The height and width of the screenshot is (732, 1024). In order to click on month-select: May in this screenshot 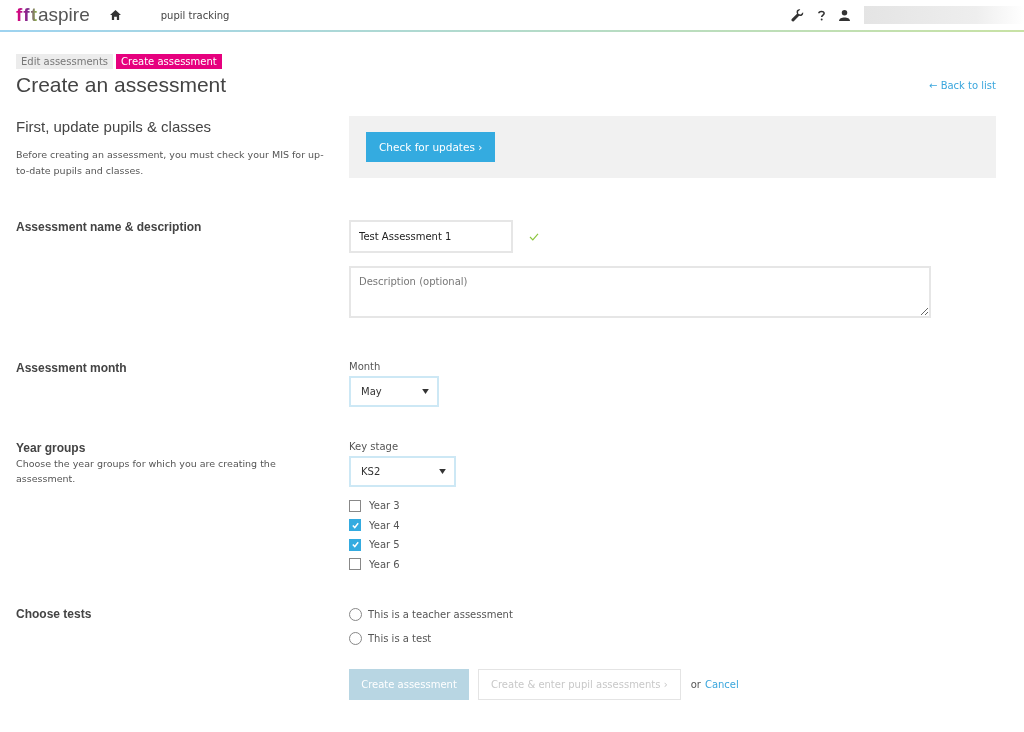, I will do `click(394, 391)`.